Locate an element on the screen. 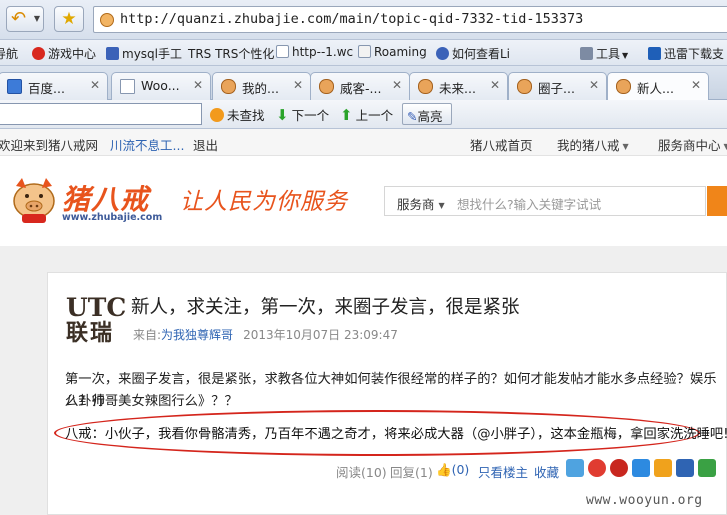 This screenshot has width=727, height=515. bookmark-how-to: 如何查看Li is located at coordinates (473, 53).